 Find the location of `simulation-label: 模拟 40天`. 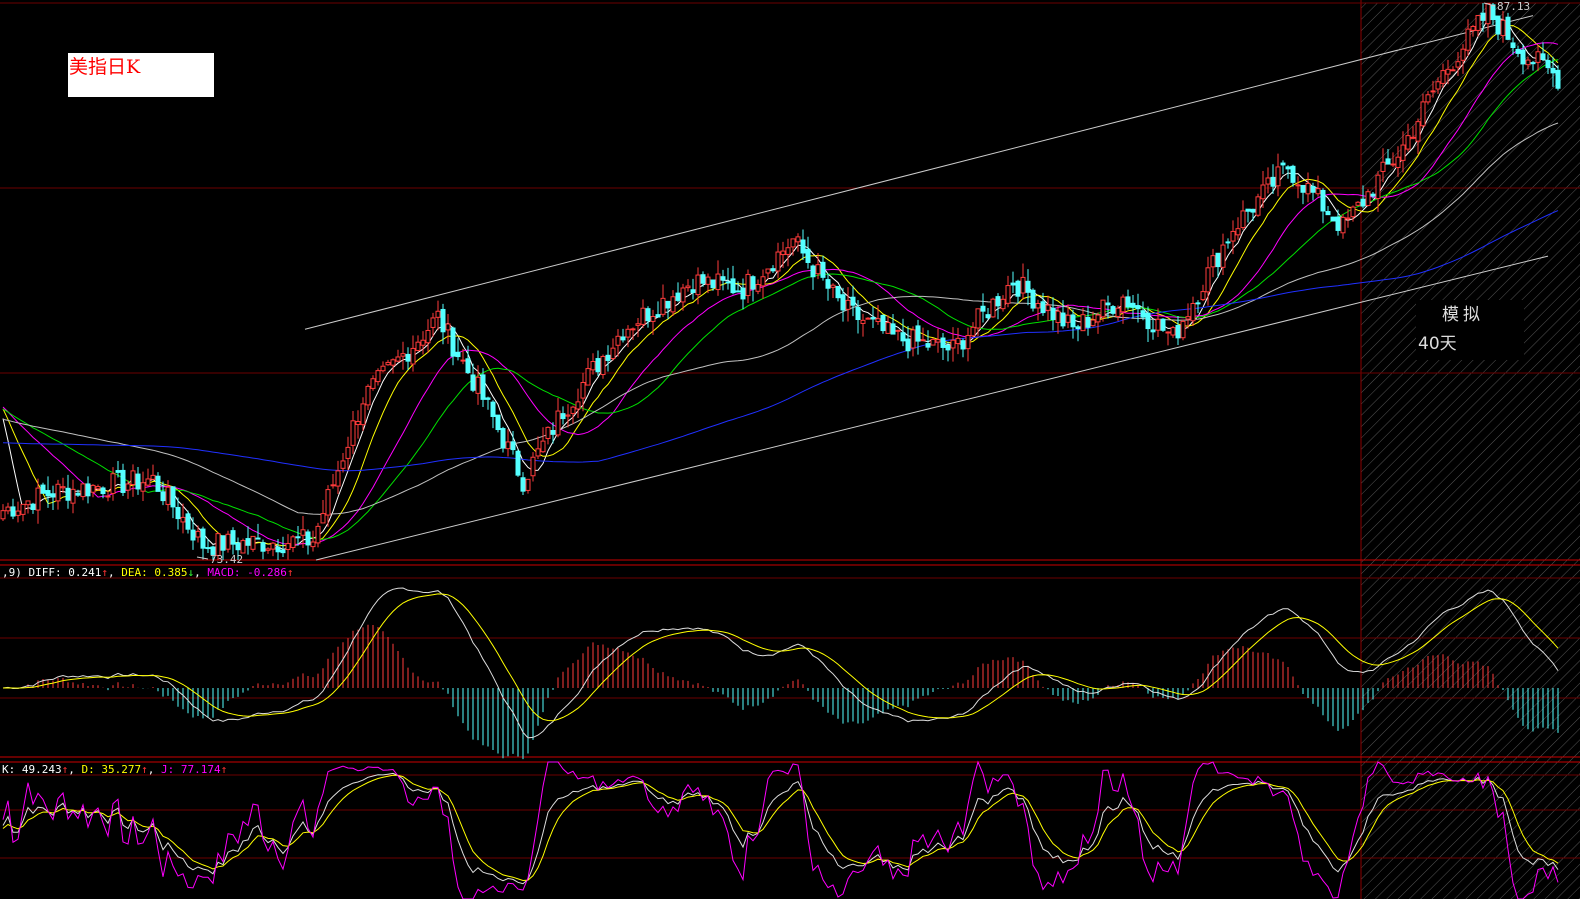

simulation-label: 模拟 40天 is located at coordinates (1470, 330).